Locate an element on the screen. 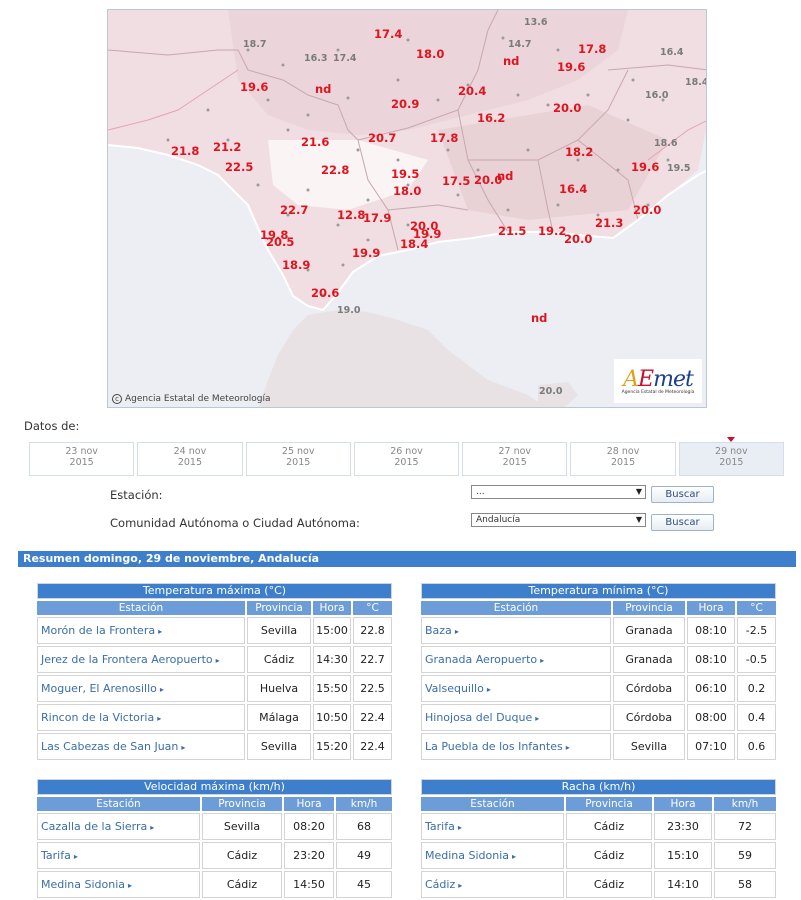 This screenshot has height=900, width=801. map-value: 22.7 is located at coordinates (294, 210).